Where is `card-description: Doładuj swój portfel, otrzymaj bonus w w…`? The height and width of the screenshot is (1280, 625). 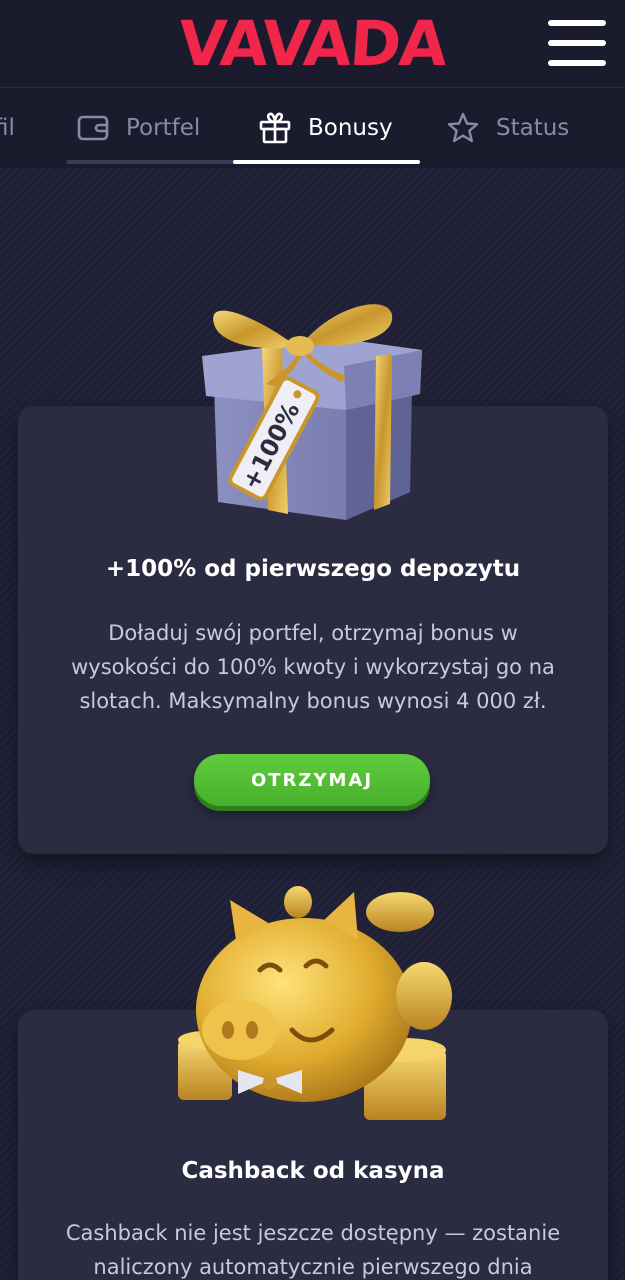
card-description: Doładuj swój portfel, otrzymaj bonus w w… is located at coordinates (313, 667).